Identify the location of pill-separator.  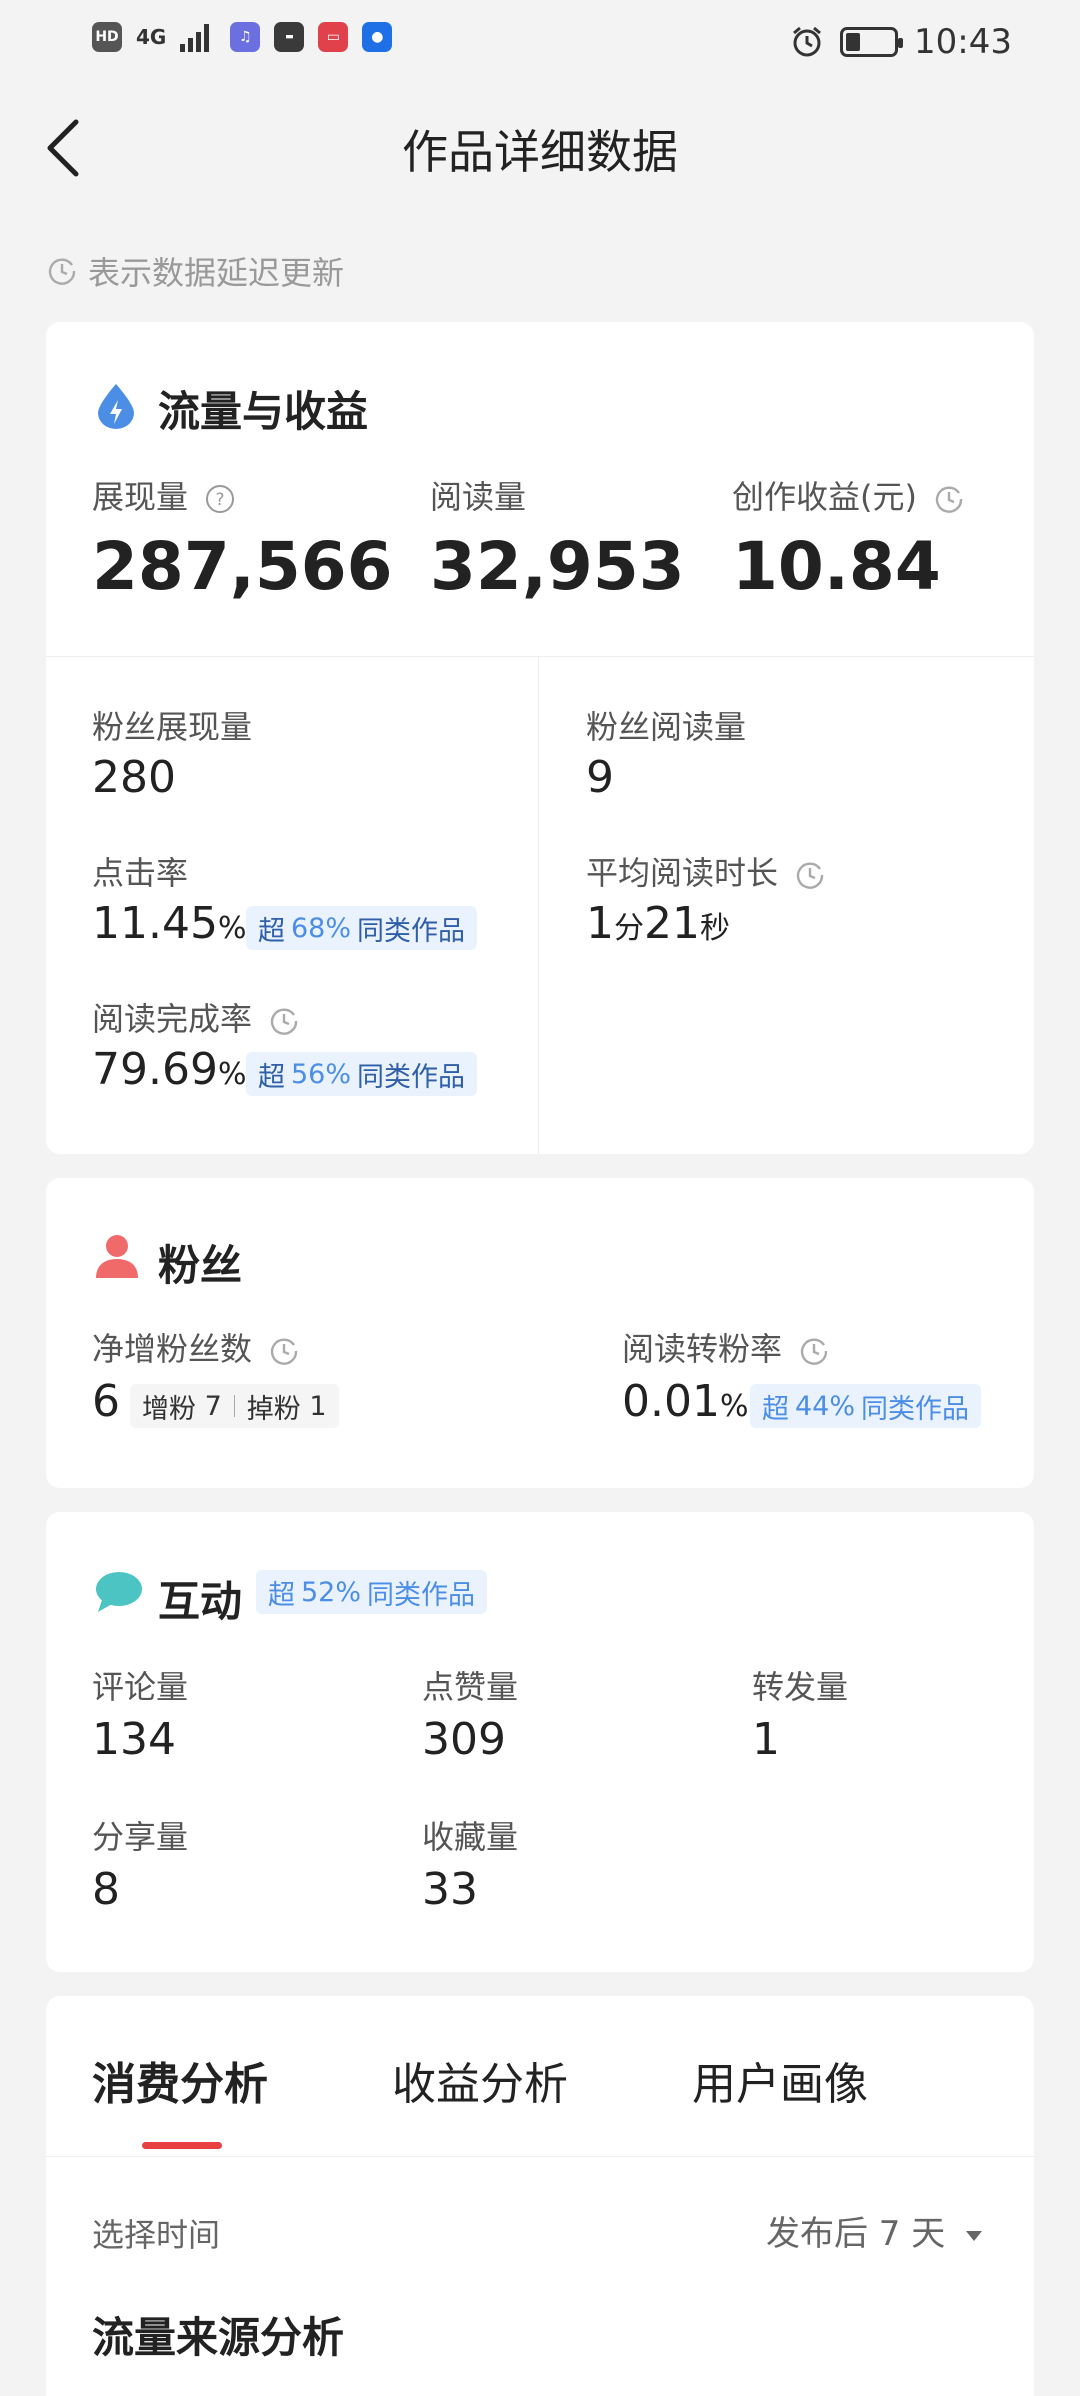
(234, 1406).